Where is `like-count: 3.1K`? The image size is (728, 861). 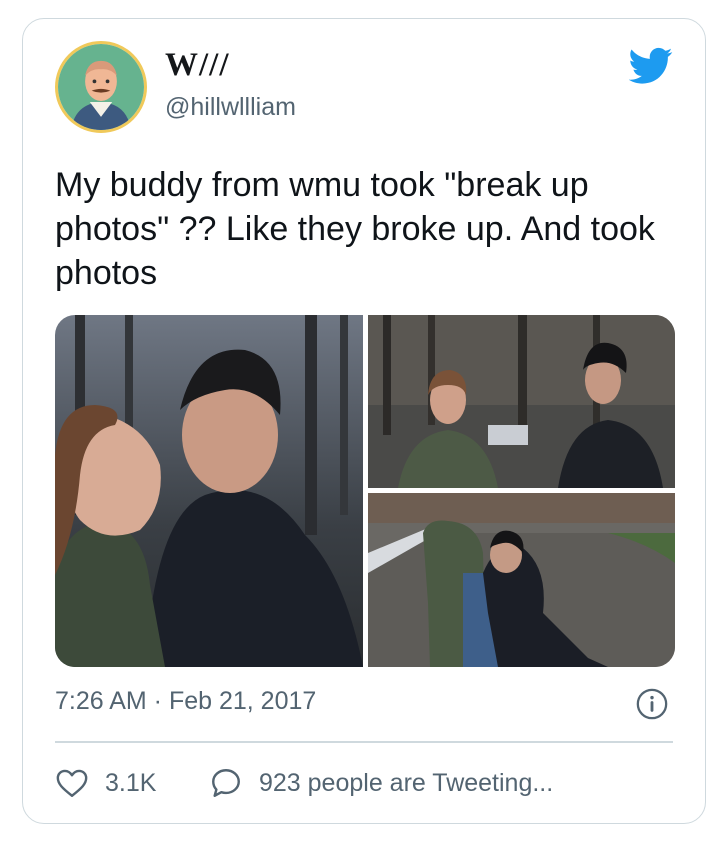
like-count: 3.1K is located at coordinates (131, 782).